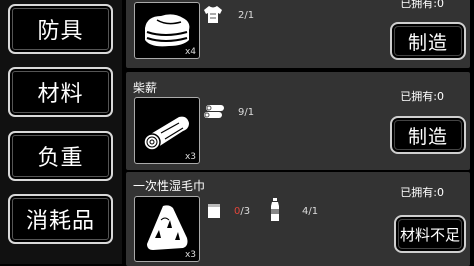 This screenshot has width=474, height=266. What do you see at coordinates (310, 211) in the screenshot?
I see `material-count: 4/1` at bounding box center [310, 211].